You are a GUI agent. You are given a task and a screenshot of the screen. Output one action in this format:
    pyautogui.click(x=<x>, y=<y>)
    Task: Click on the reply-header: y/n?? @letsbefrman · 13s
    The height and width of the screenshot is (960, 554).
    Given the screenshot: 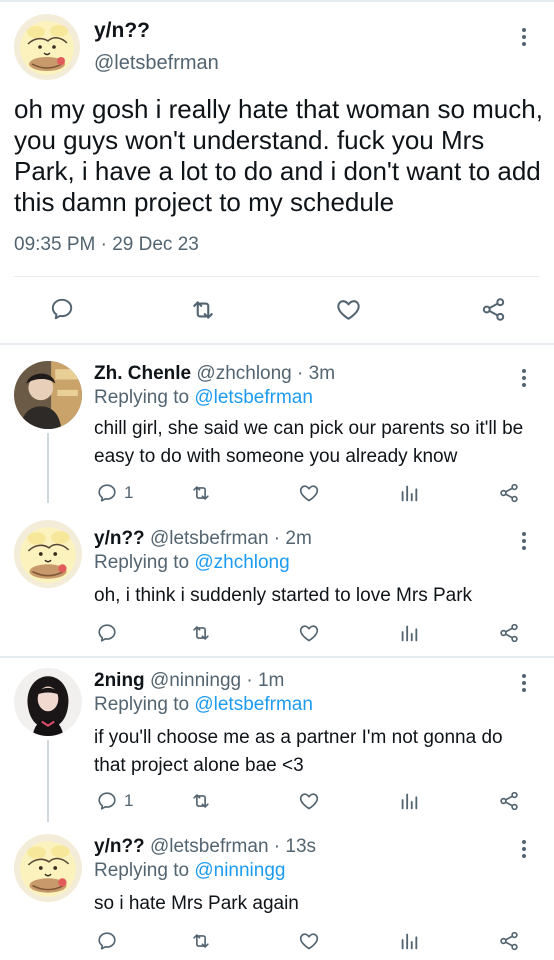 What is the action you would take?
    pyautogui.click(x=205, y=847)
    